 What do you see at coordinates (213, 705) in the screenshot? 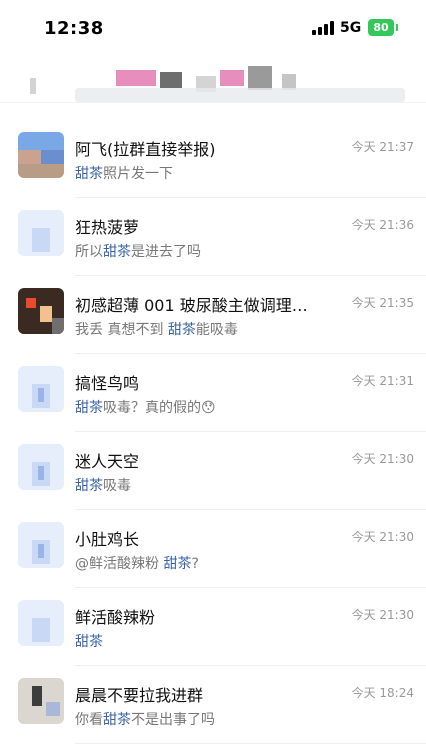
I see `chat-list-item: 晨晨不要拉我进群 今天 18:24 你看甜茶不是出事了吗` at bounding box center [213, 705].